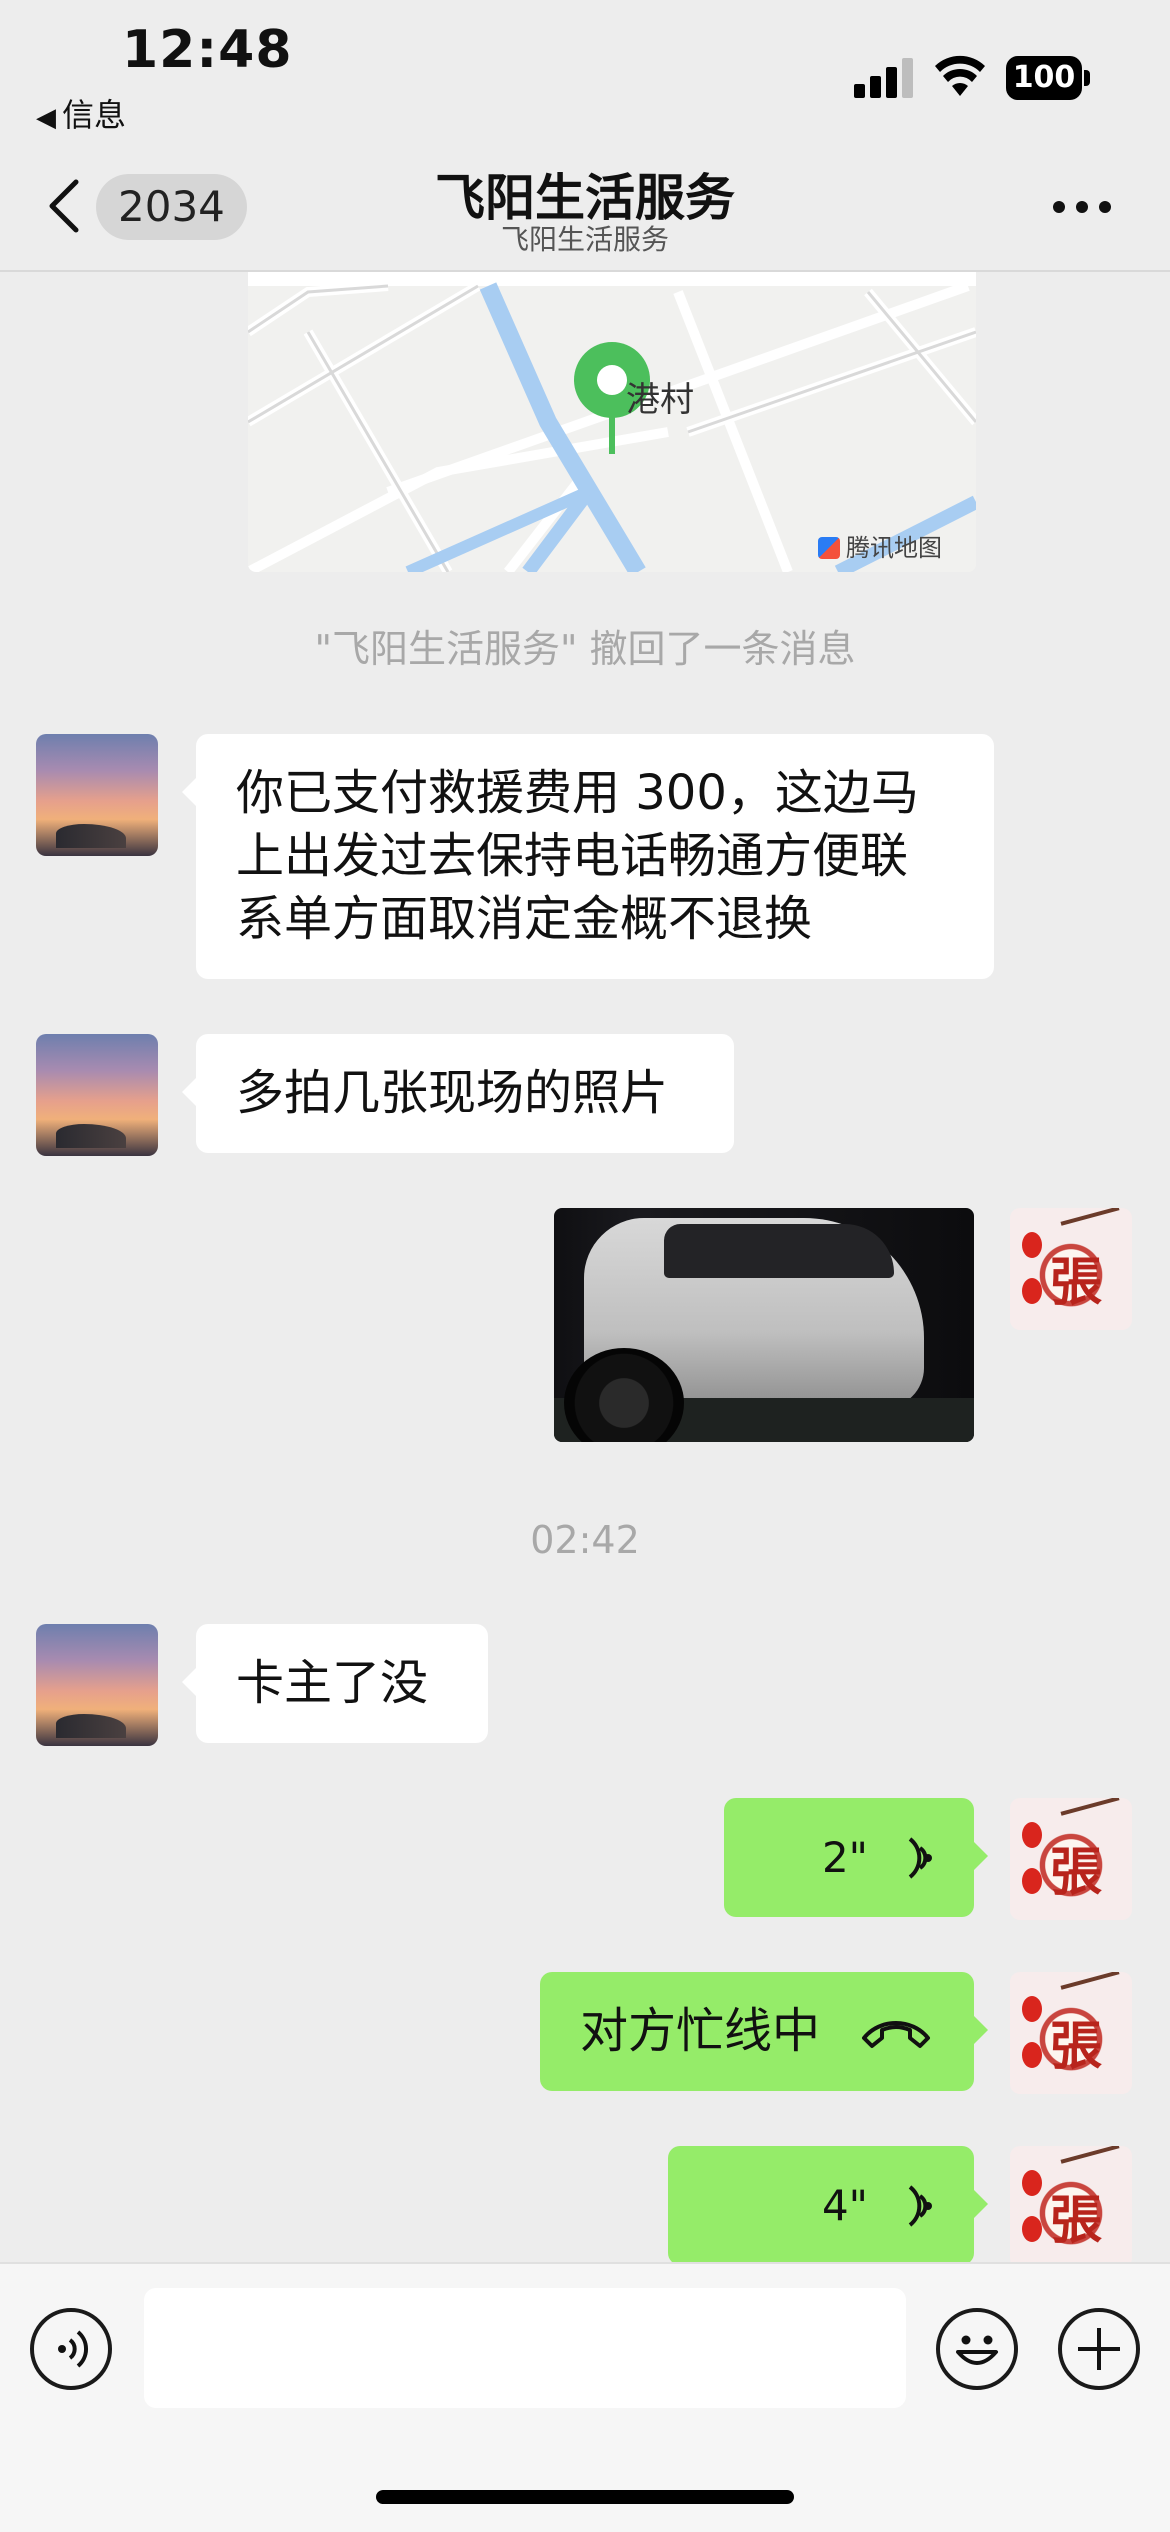 This screenshot has height=2532, width=1170. What do you see at coordinates (94, 115) in the screenshot?
I see `status-back-label: 信息` at bounding box center [94, 115].